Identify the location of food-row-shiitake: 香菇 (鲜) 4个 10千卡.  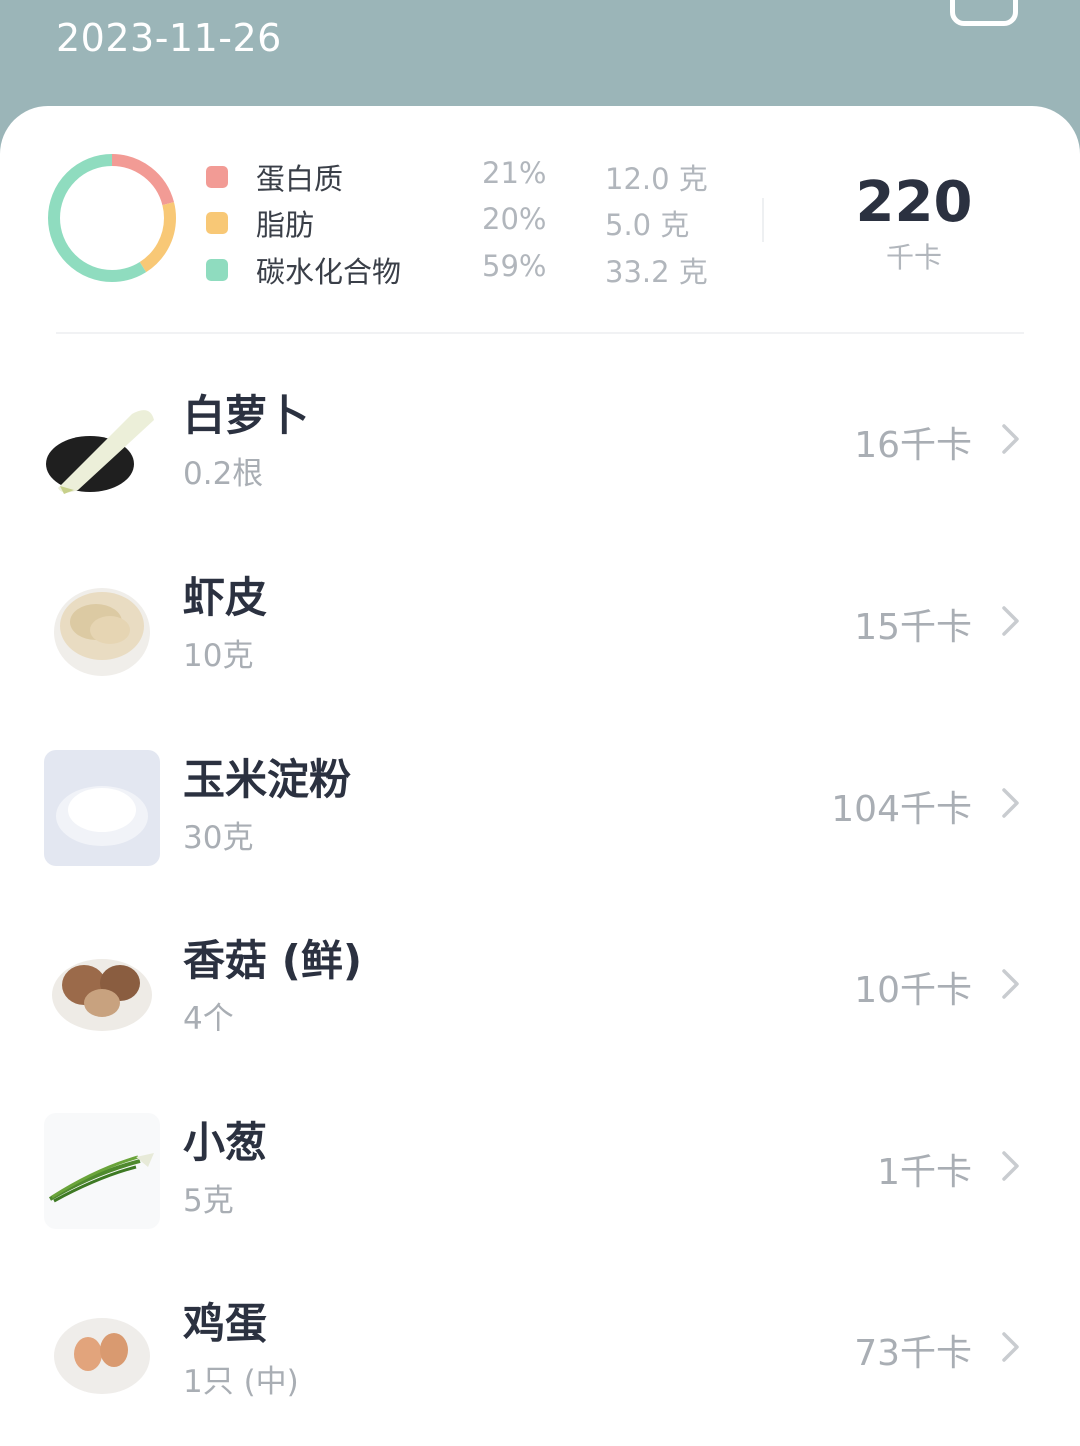
(540, 1006).